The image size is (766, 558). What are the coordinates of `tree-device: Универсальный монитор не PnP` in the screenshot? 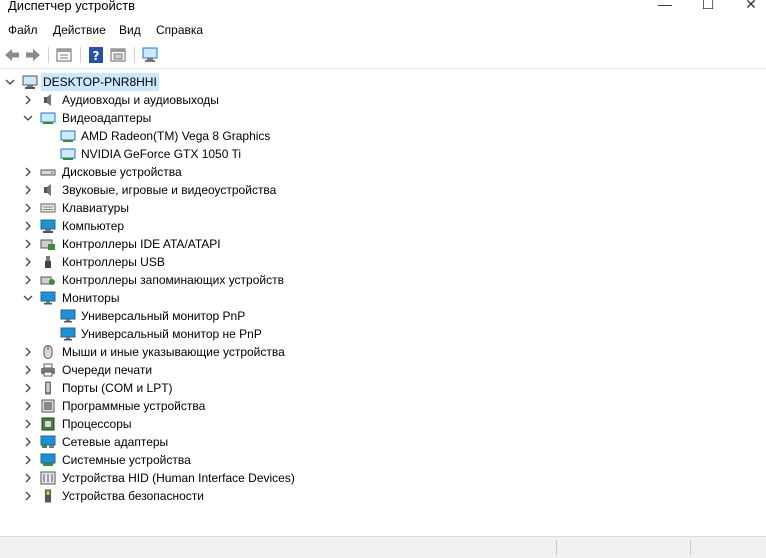 It's located at (260, 334).